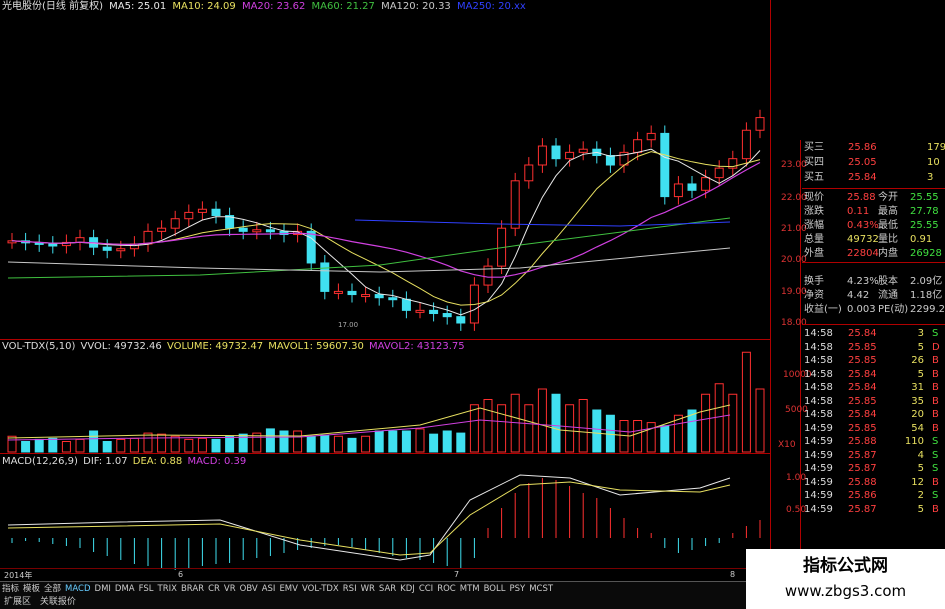  I want to click on quote-row: 收益(一) 0.003 PE(动) 2299.2, so click(873, 310).